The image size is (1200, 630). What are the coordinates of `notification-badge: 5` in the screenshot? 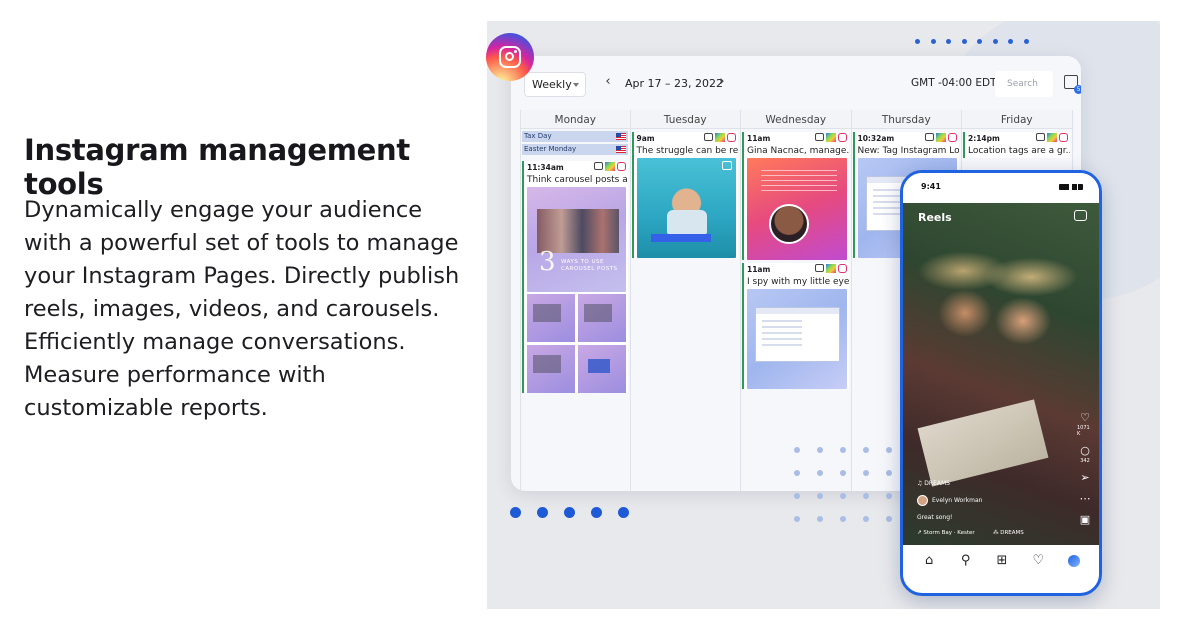 It's located at (1077, 89).